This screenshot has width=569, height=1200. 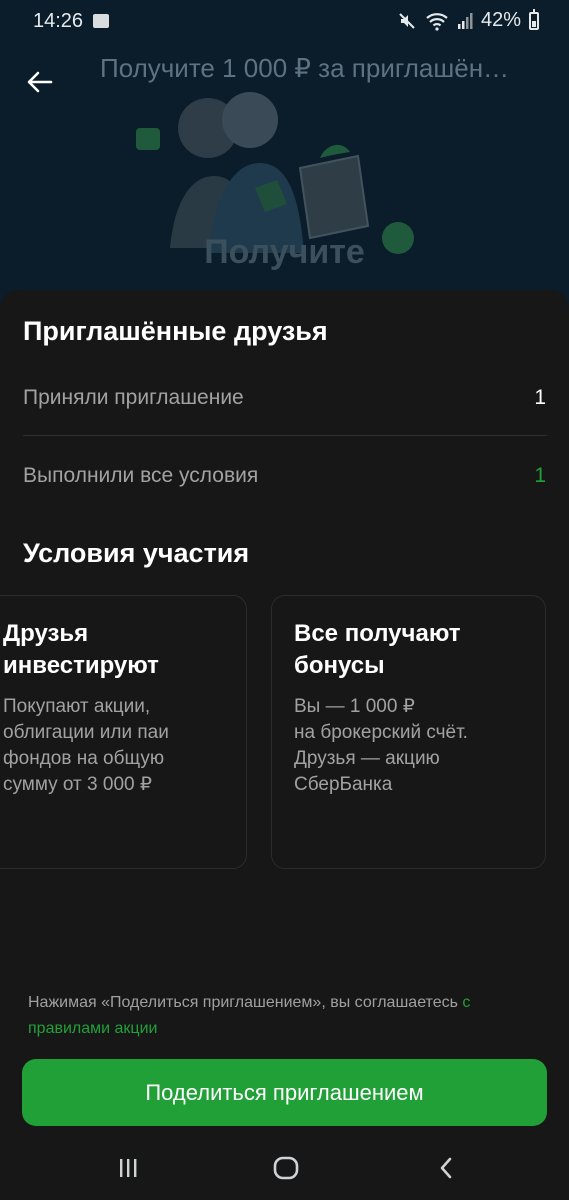 I want to click on status-icons: 42%, so click(x=468, y=20).